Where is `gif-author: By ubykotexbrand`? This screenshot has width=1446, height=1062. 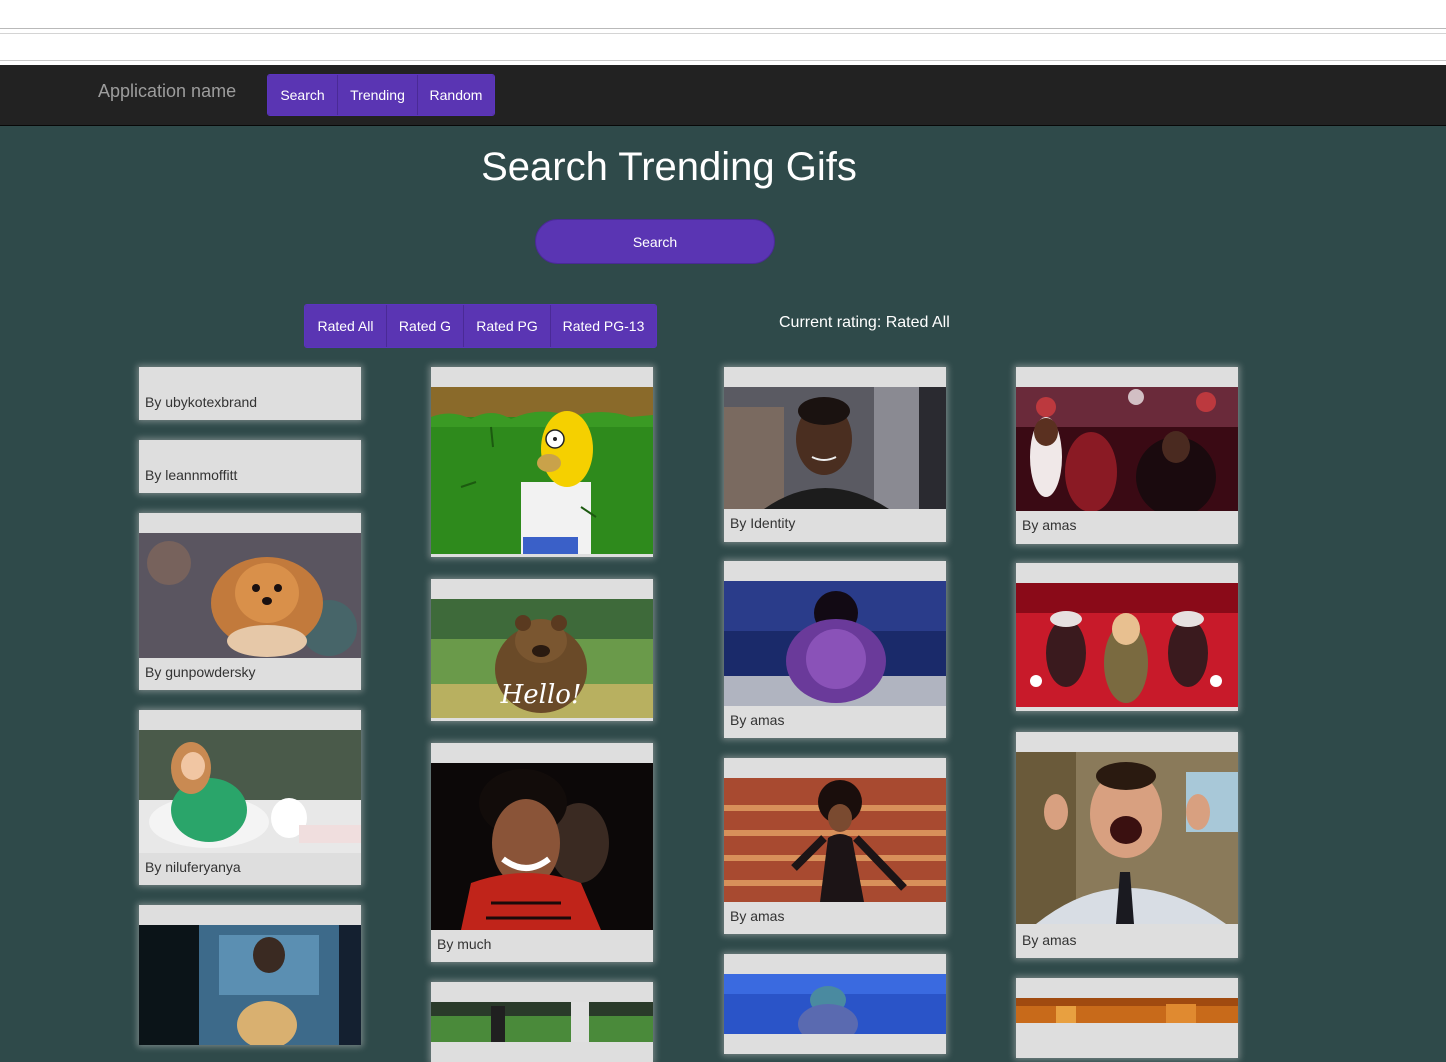 gif-author: By ubykotexbrand is located at coordinates (201, 402).